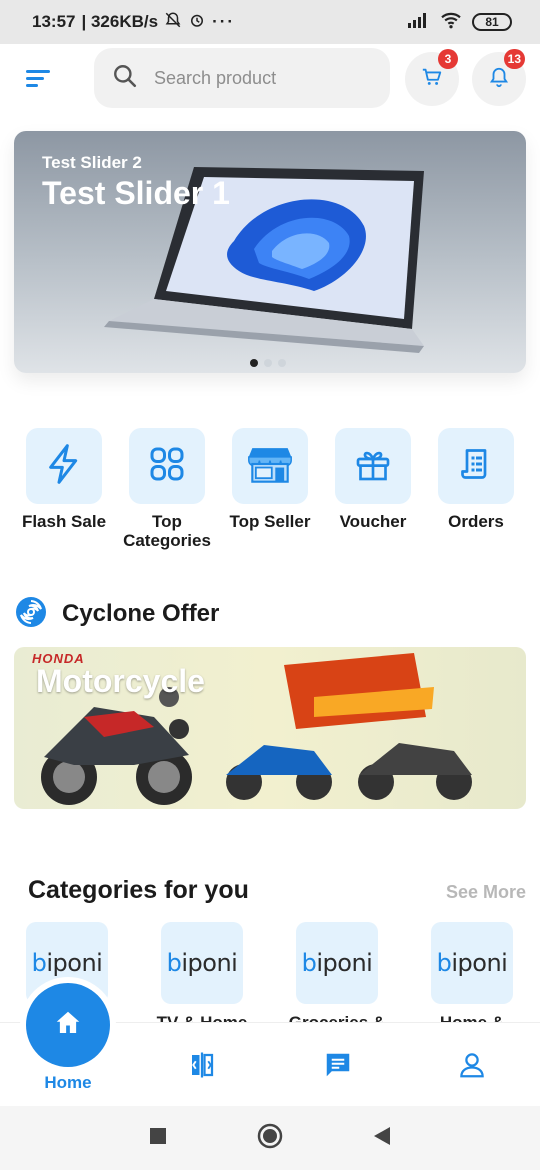 The width and height of the screenshot is (540, 1170). Describe the element at coordinates (136, 193) in the screenshot. I see `slider-title: Test Slider 1` at that location.